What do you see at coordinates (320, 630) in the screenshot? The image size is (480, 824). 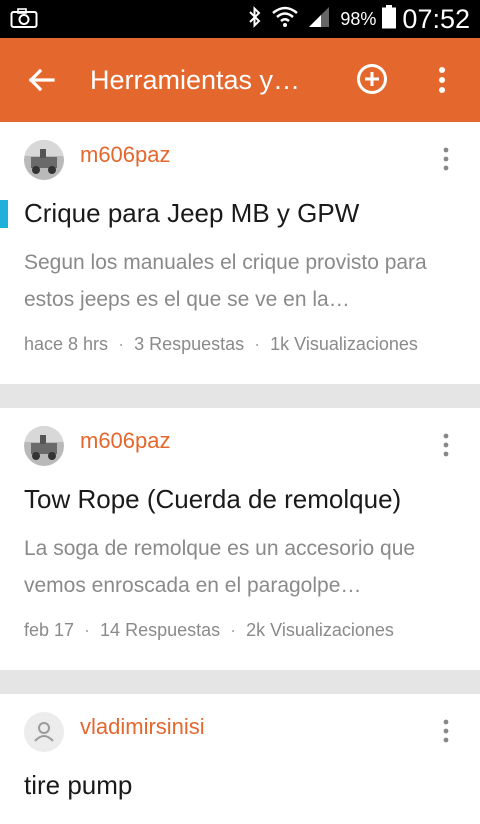 I see `view-count: 2k Visualizaciones` at bounding box center [320, 630].